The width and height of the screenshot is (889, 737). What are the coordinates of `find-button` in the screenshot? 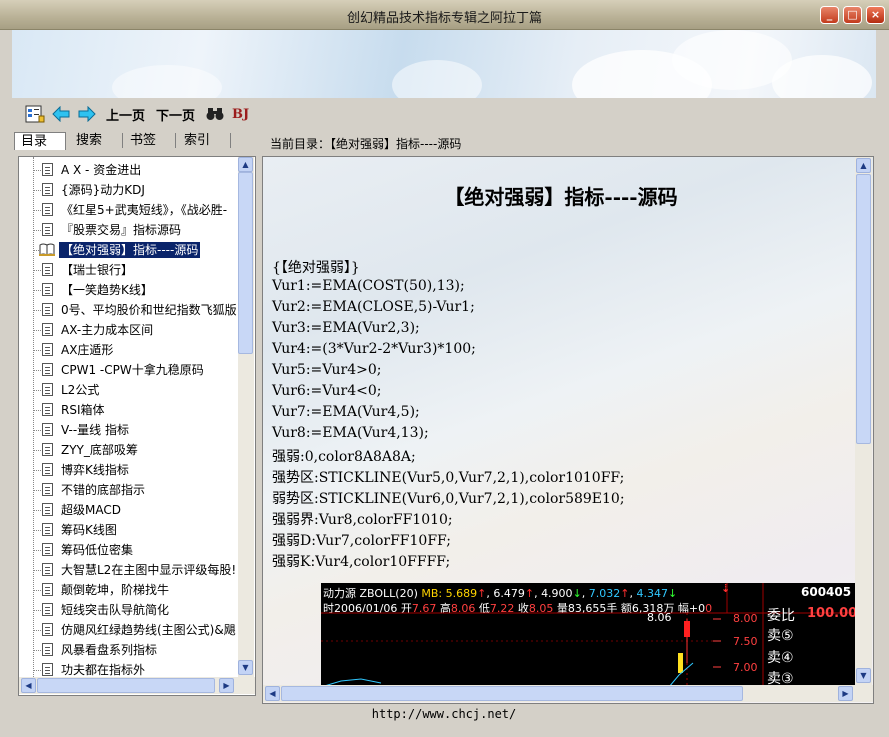 It's located at (215, 114).